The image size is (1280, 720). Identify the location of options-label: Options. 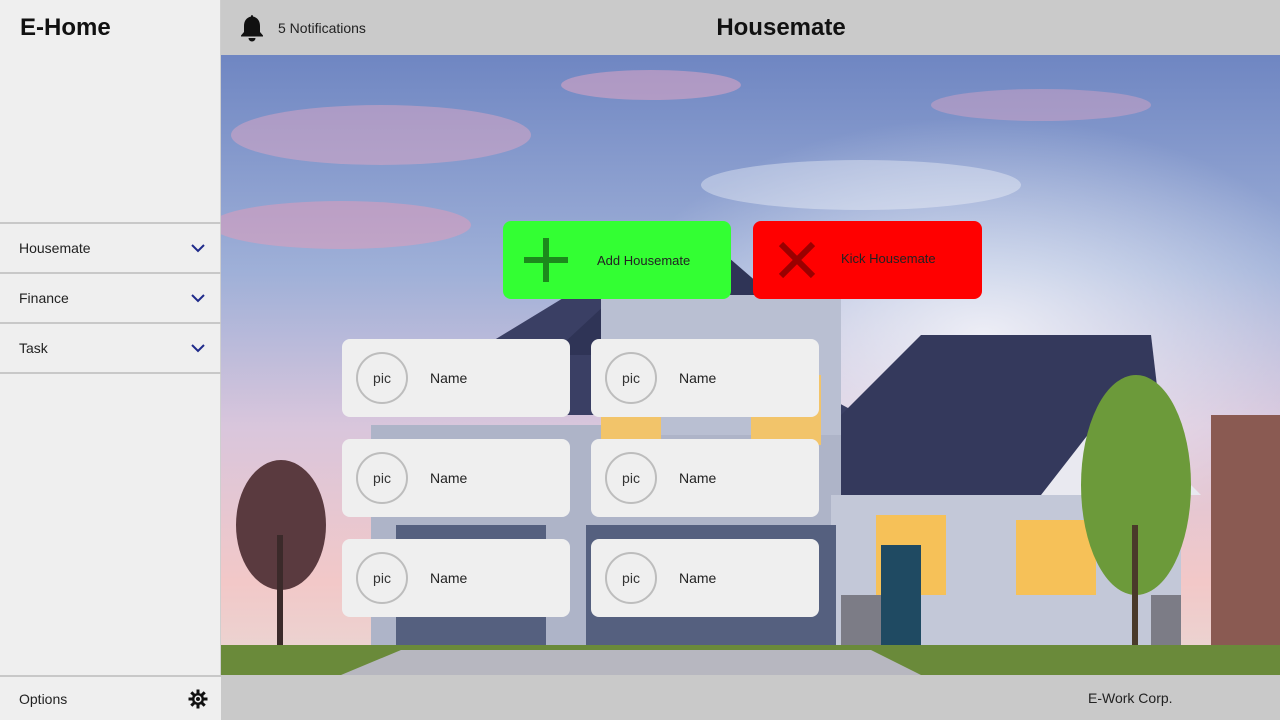
(43, 699).